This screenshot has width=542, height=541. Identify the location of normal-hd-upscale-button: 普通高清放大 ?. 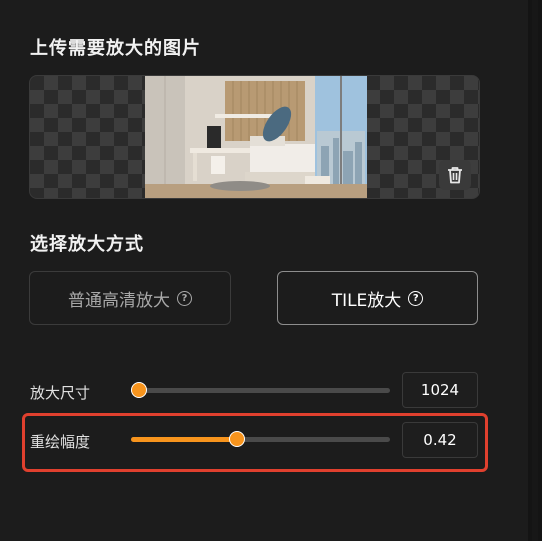
(130, 298).